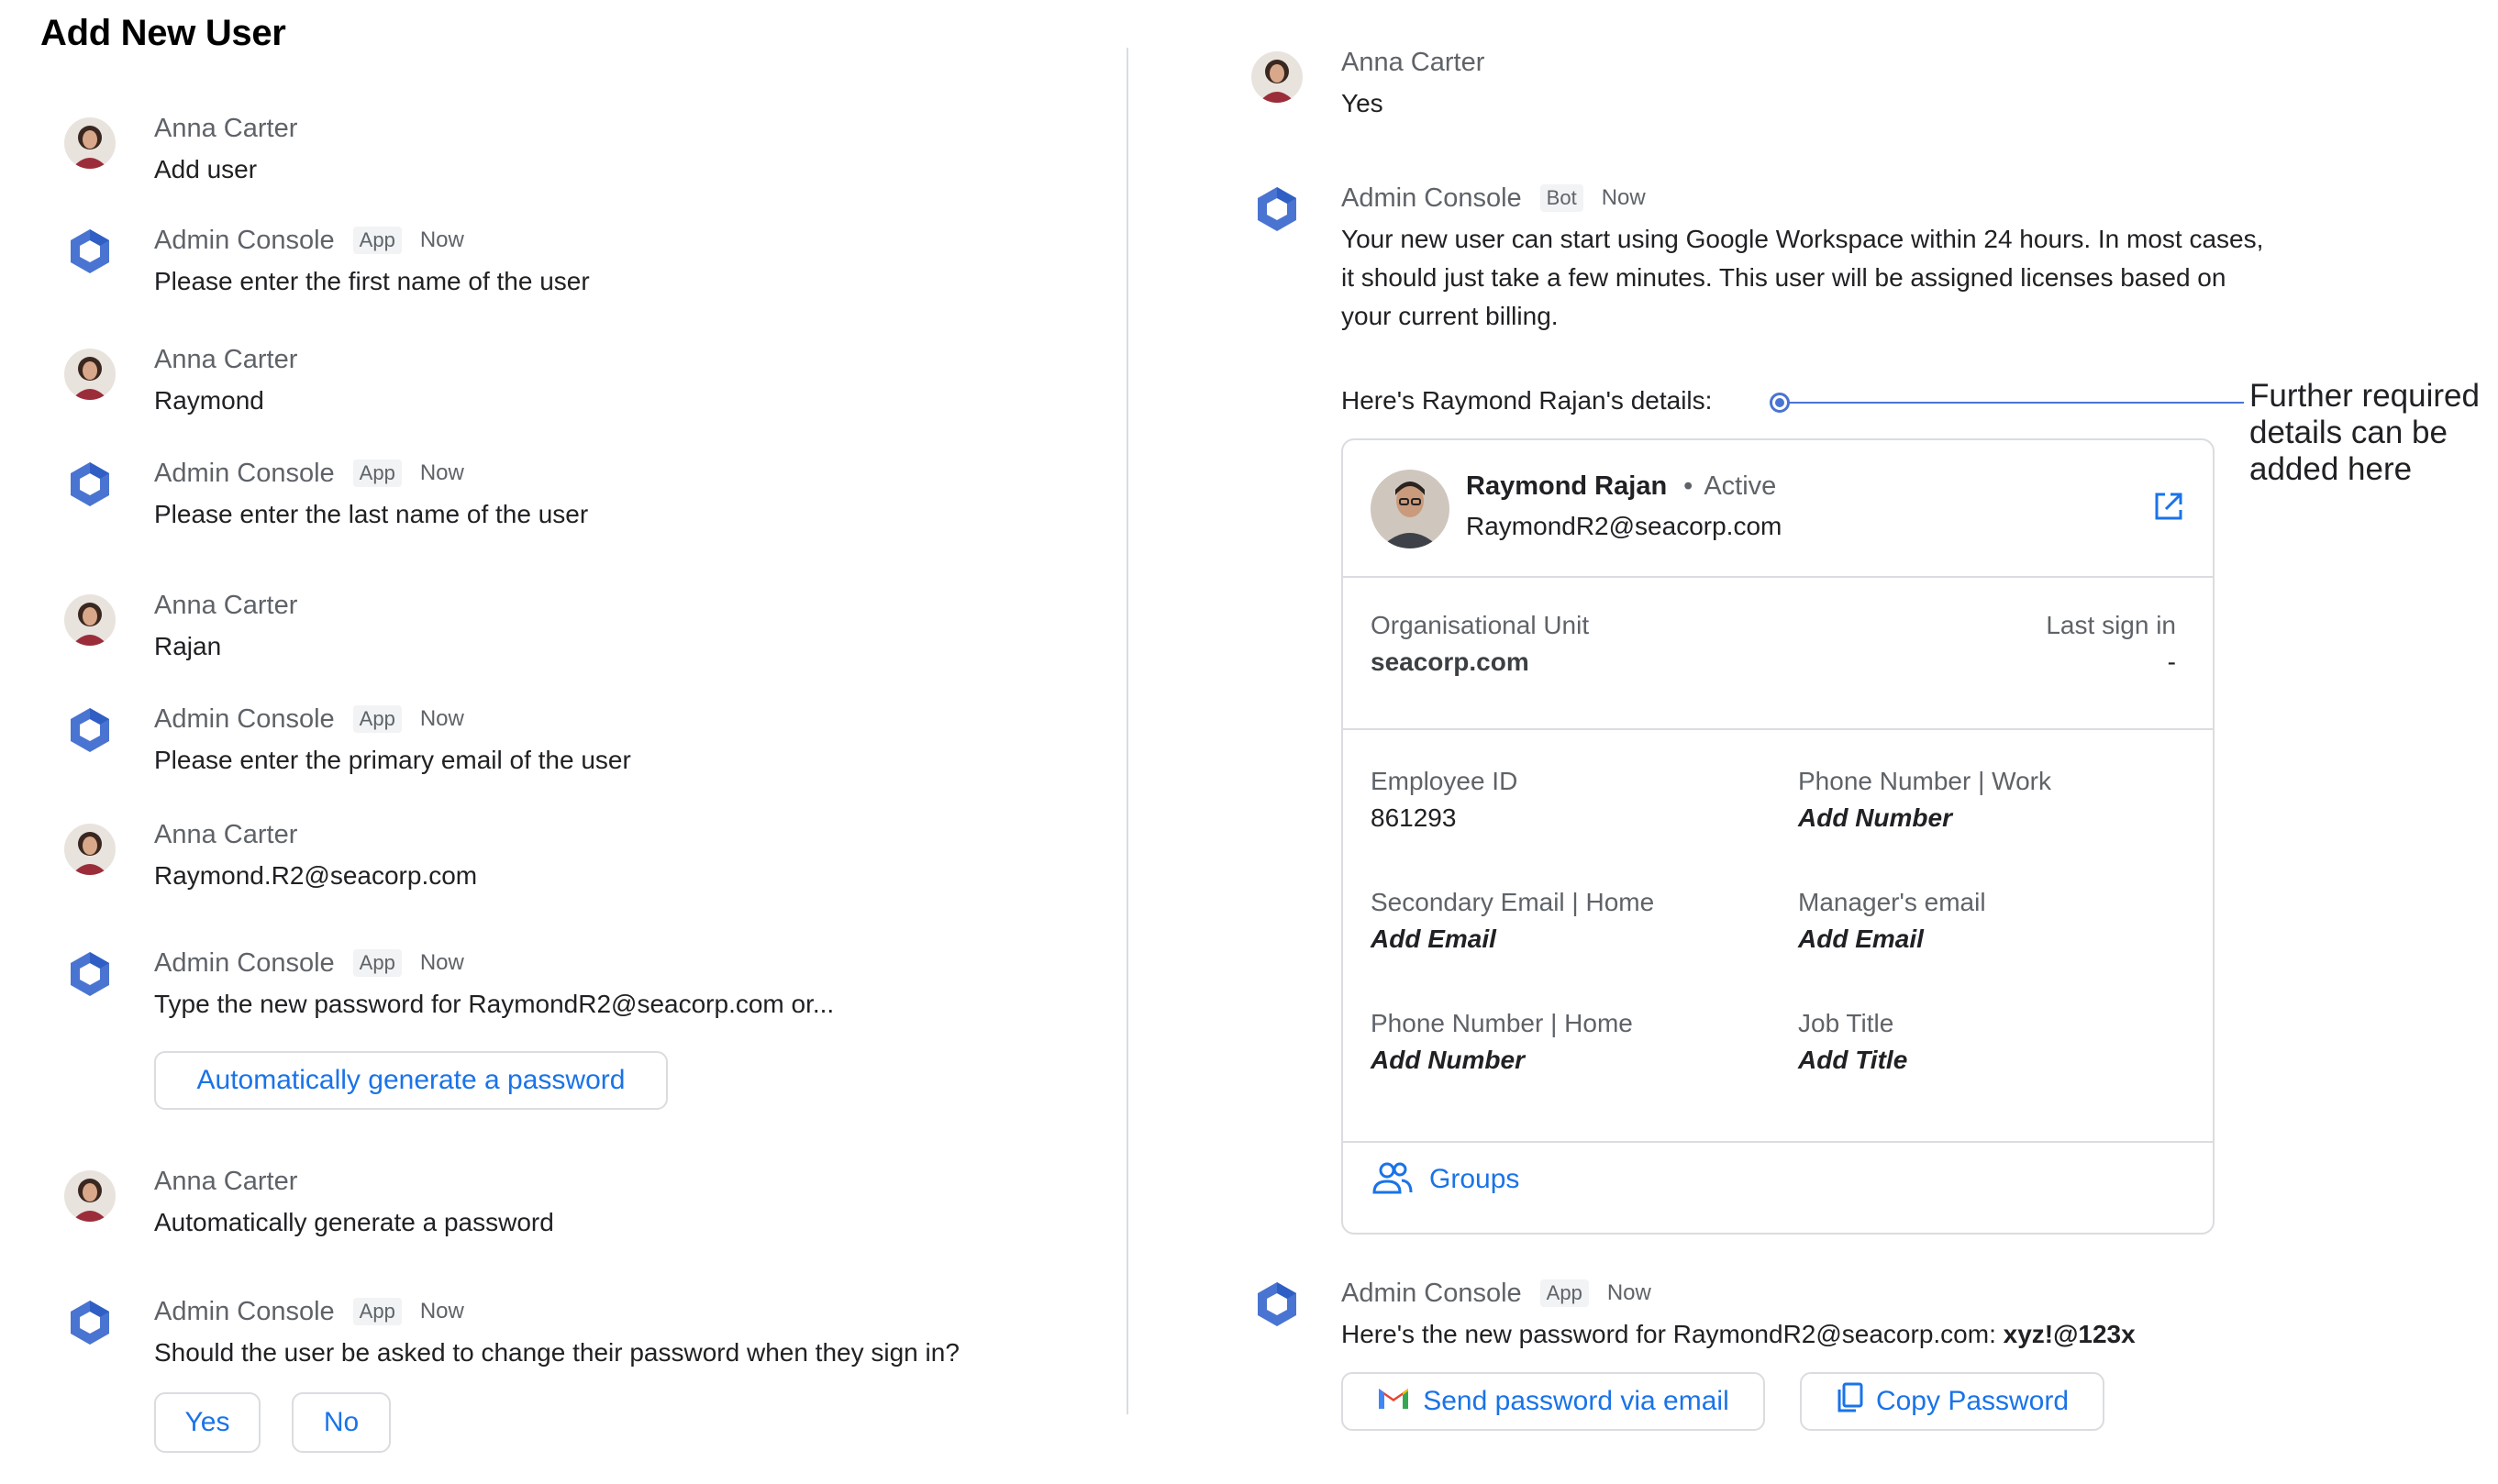 This screenshot has width=2498, height=1484. What do you see at coordinates (341, 1422) in the screenshot?
I see `no-button: No` at bounding box center [341, 1422].